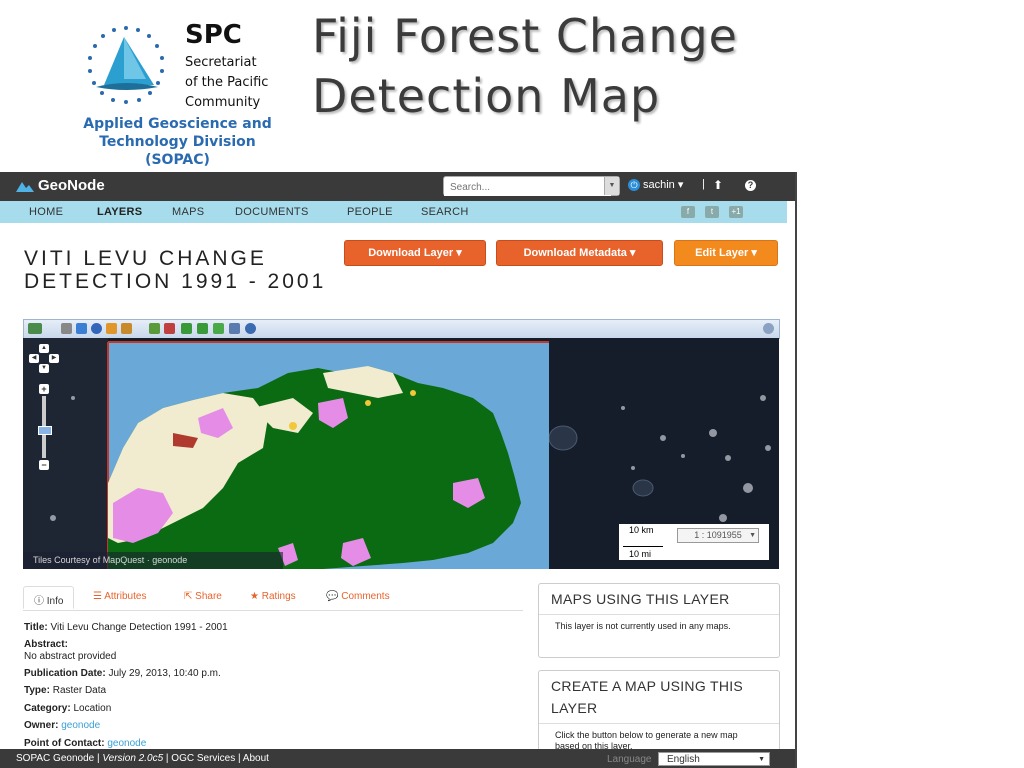 The height and width of the screenshot is (768, 1024). Describe the element at coordinates (44, 368) in the screenshot. I see `pan-down-icon: ▼` at that location.